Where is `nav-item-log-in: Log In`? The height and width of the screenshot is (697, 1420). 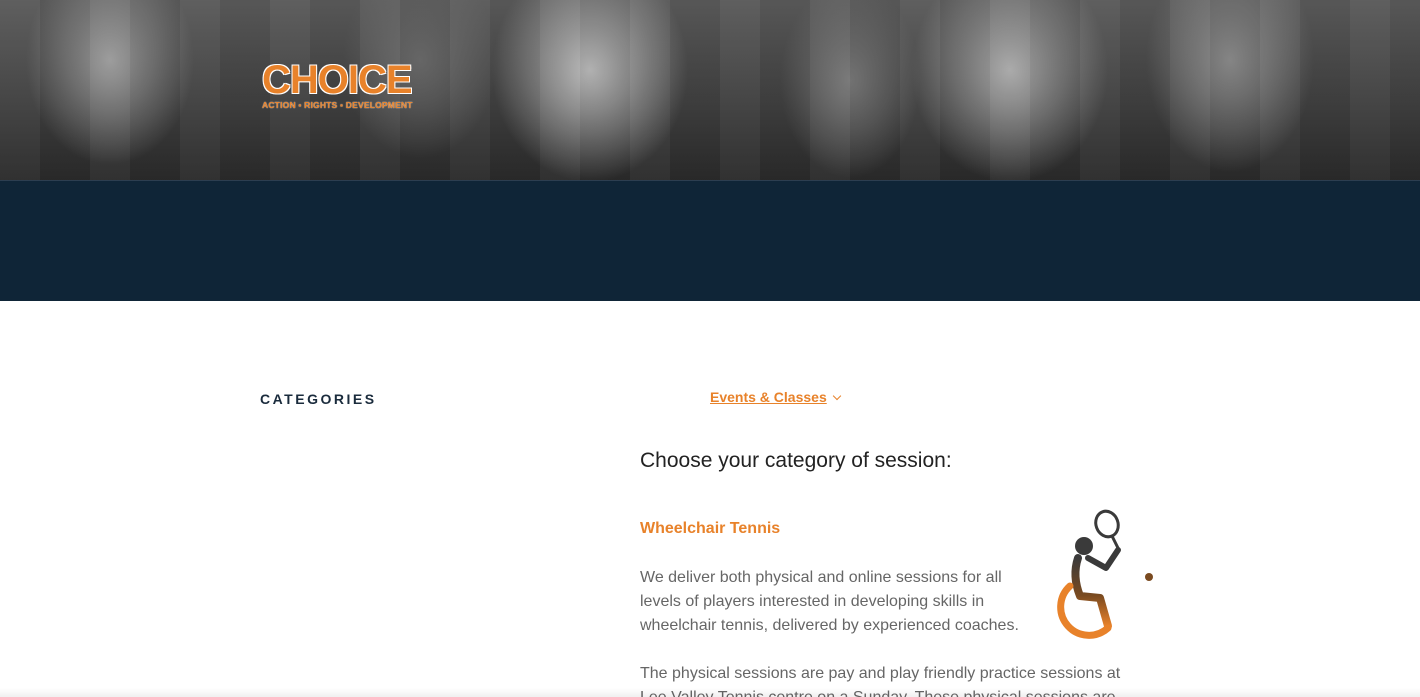
nav-item-log-in: Log In is located at coordinates (904, 397).